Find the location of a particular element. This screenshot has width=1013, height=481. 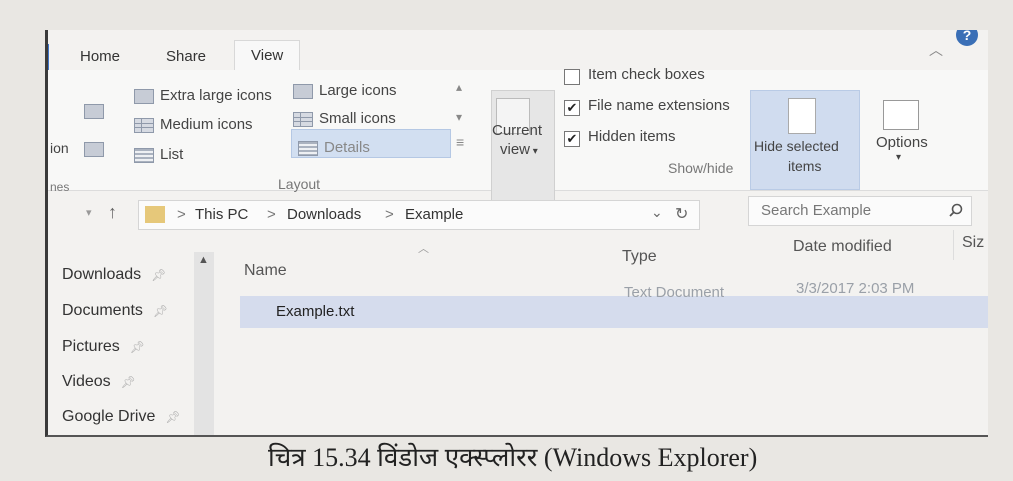

breadcrumb-downloads: Downloads is located at coordinates (324, 214).